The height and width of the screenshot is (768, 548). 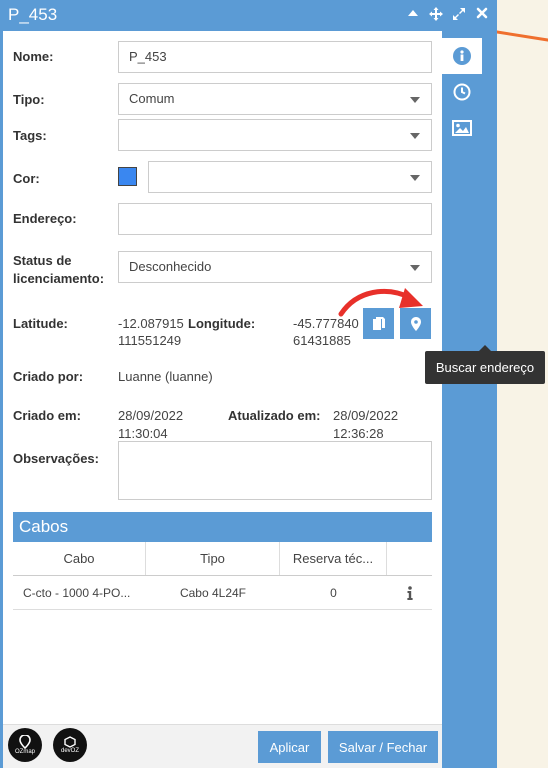 What do you see at coordinates (275, 219) in the screenshot?
I see `endereco-input` at bounding box center [275, 219].